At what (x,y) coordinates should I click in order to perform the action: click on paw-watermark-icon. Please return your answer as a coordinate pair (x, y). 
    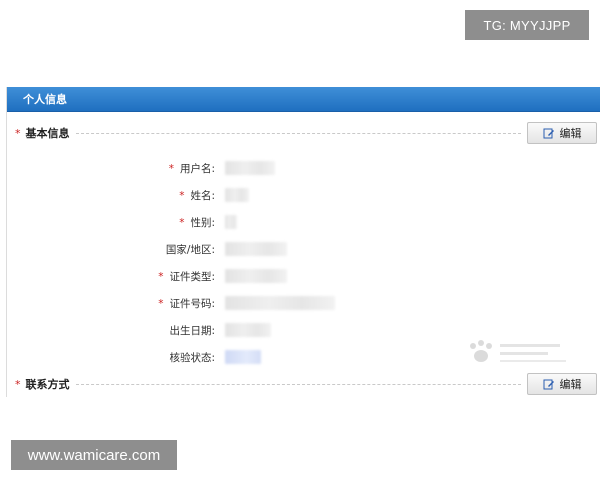
    Looking at the image, I should click on (518, 351).